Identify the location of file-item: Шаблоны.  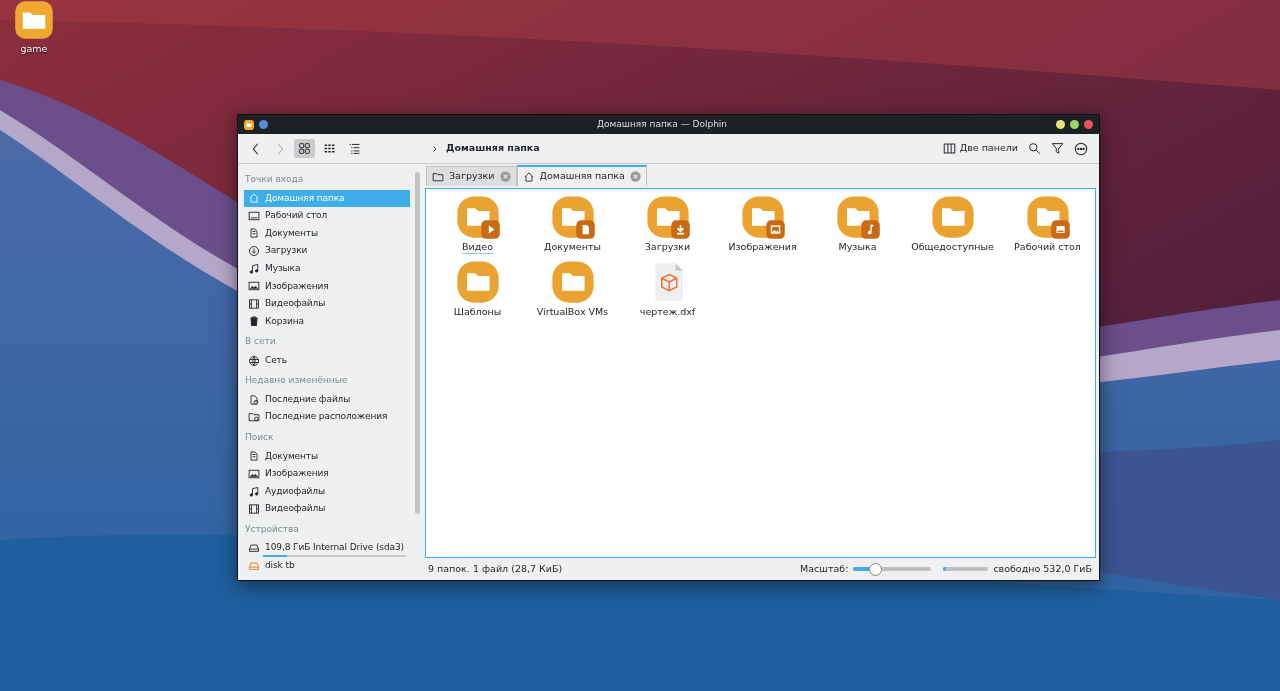
(477, 290).